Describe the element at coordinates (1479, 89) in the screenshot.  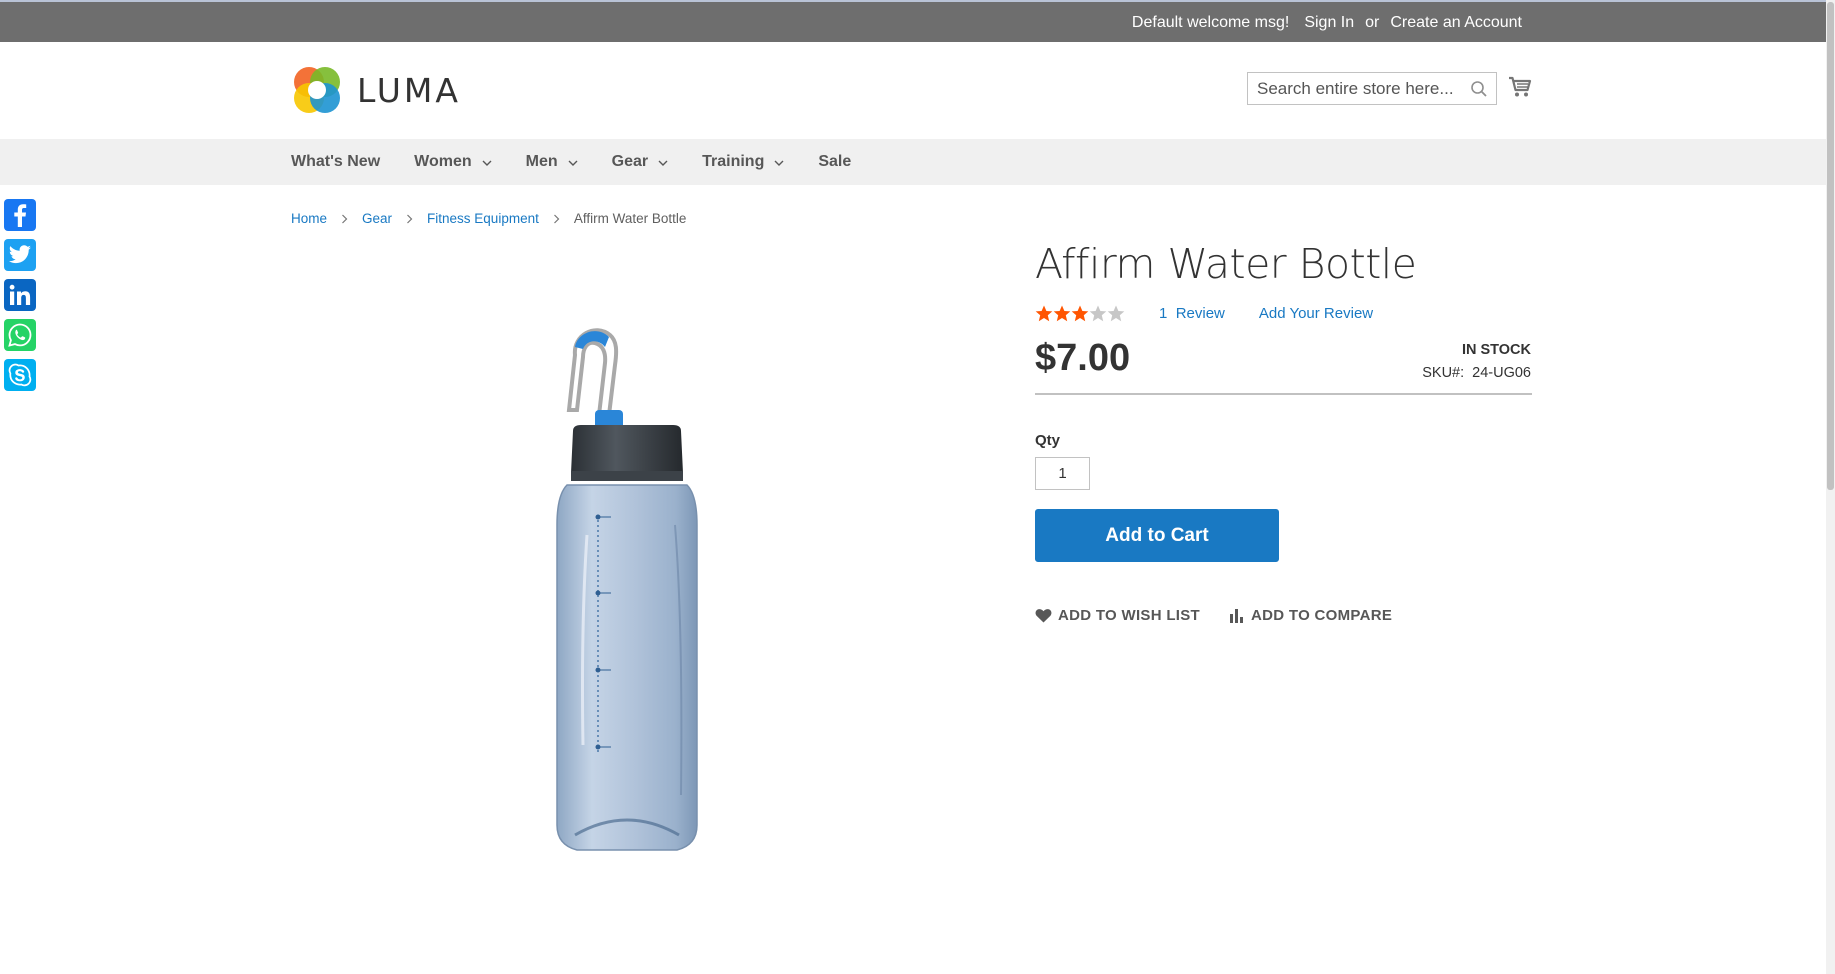
I see `search-icon` at that location.